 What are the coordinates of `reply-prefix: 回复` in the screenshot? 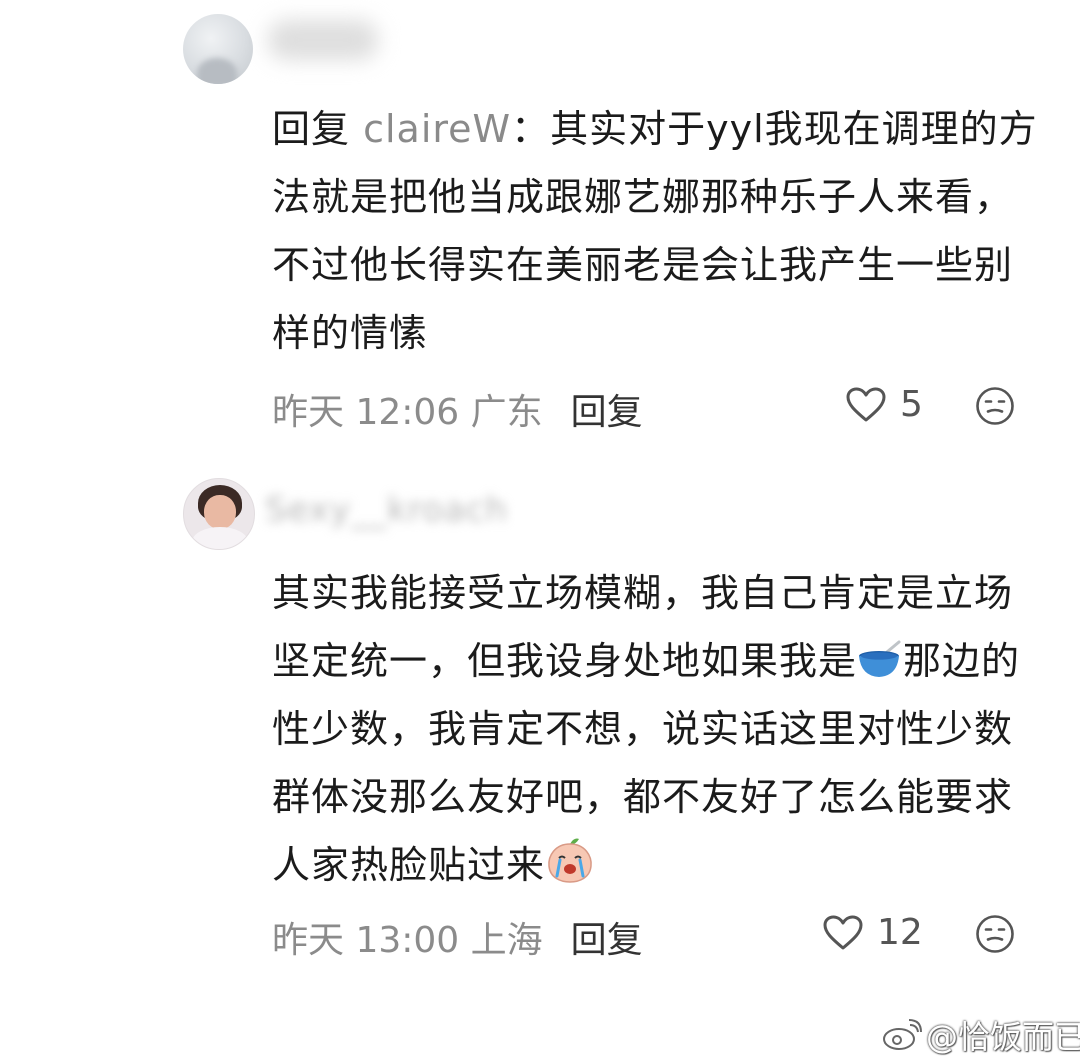 It's located at (318, 129).